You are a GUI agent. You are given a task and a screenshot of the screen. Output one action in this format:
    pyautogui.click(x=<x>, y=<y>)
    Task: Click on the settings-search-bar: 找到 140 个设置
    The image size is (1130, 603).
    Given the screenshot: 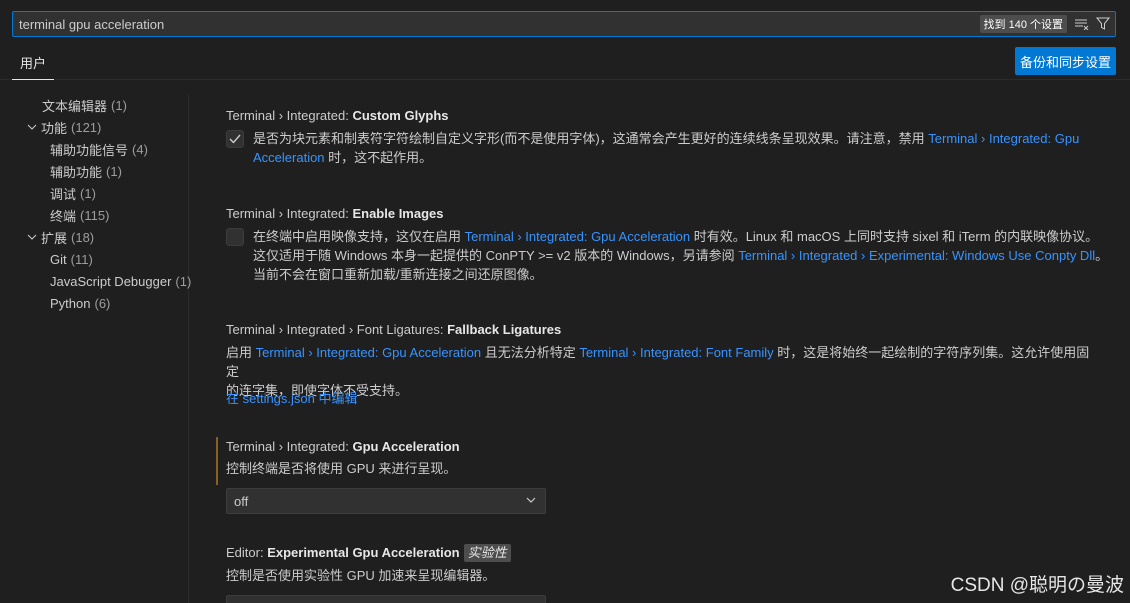 What is the action you would take?
    pyautogui.click(x=564, y=24)
    